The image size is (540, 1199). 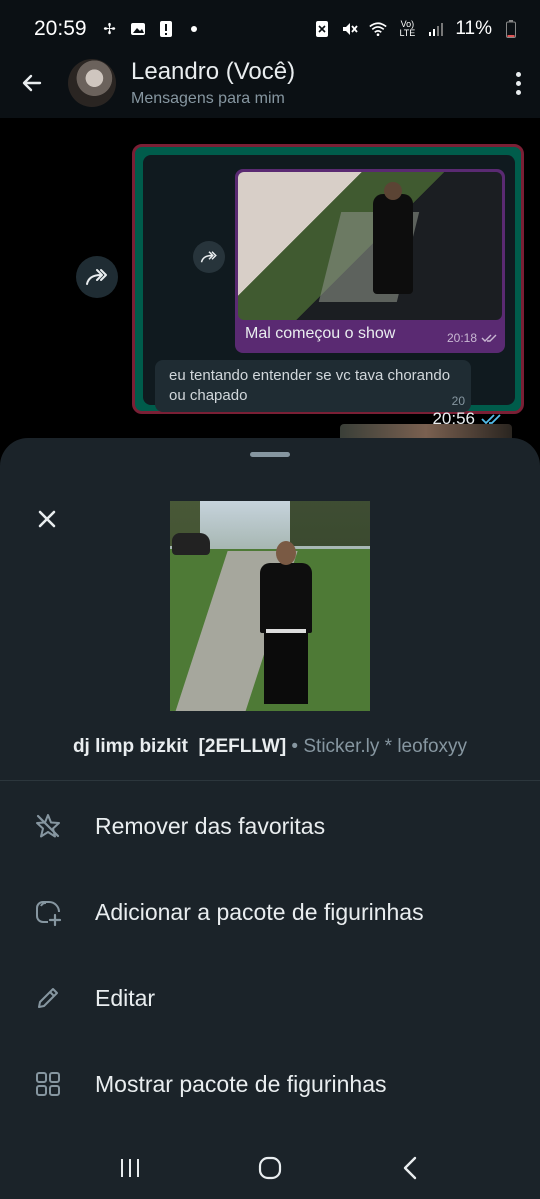 I want to click on sticker-name: dj limp bizkit [2EFLLW], so click(x=179, y=746).